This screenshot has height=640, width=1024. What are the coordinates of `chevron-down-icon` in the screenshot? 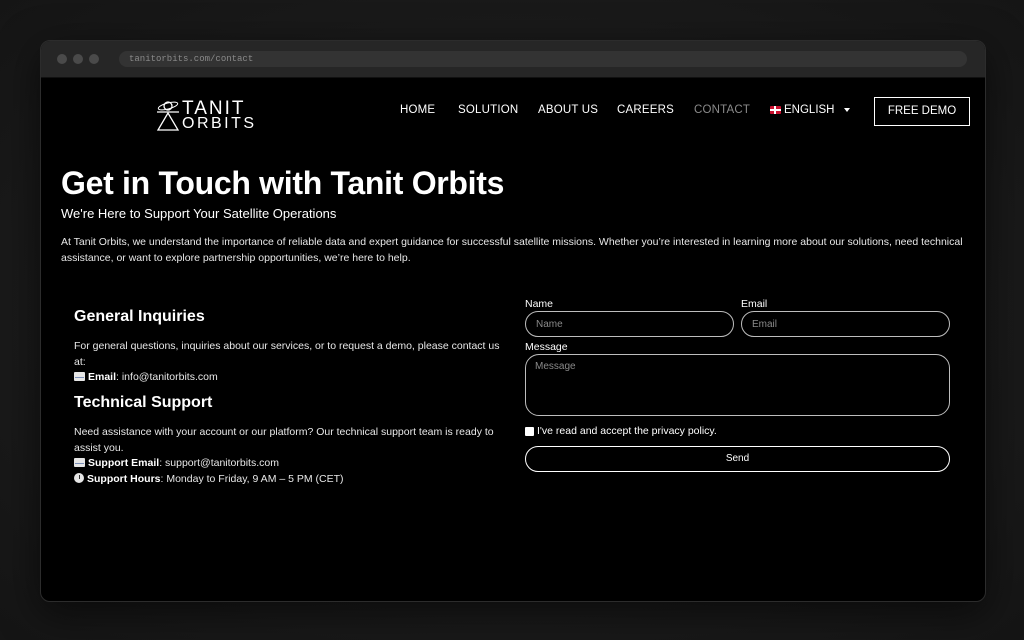 It's located at (846, 110).